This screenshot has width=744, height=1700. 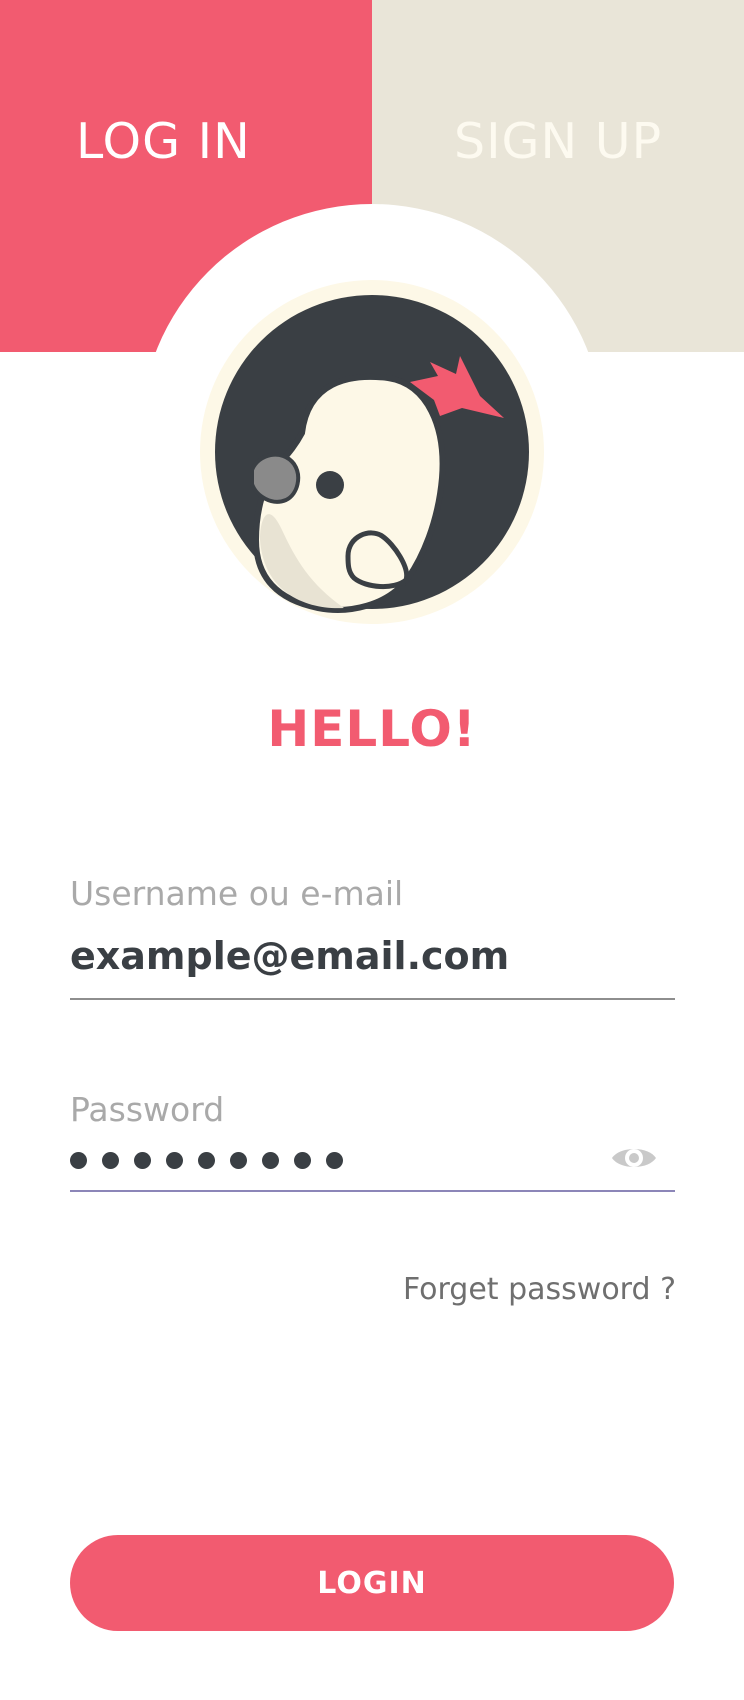 I want to click on username-underline, so click(x=372, y=999).